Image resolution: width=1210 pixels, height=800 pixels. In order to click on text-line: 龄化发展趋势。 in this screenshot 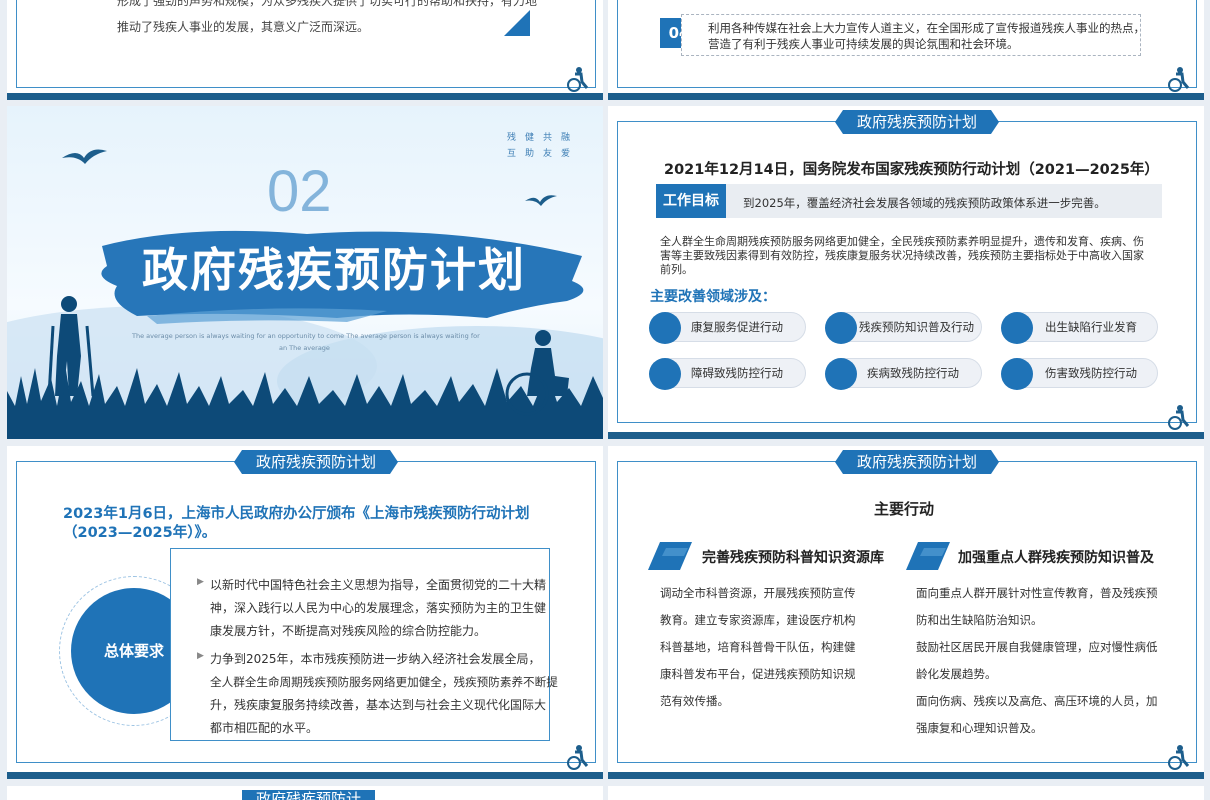, I will do `click(956, 674)`.